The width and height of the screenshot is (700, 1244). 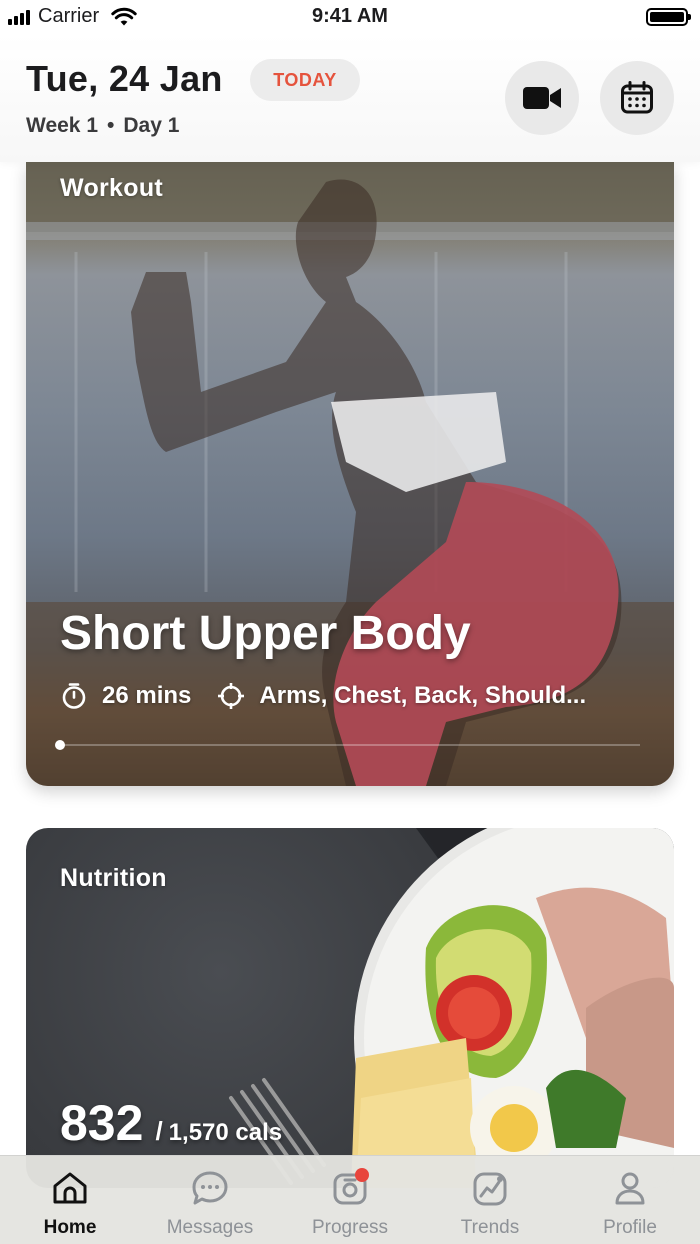 What do you see at coordinates (62, 125) in the screenshot?
I see `week-label: Week 1` at bounding box center [62, 125].